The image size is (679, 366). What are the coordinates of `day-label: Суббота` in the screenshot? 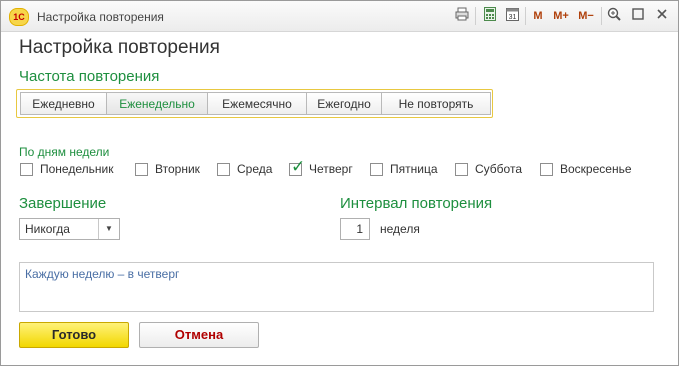 It's located at (498, 169).